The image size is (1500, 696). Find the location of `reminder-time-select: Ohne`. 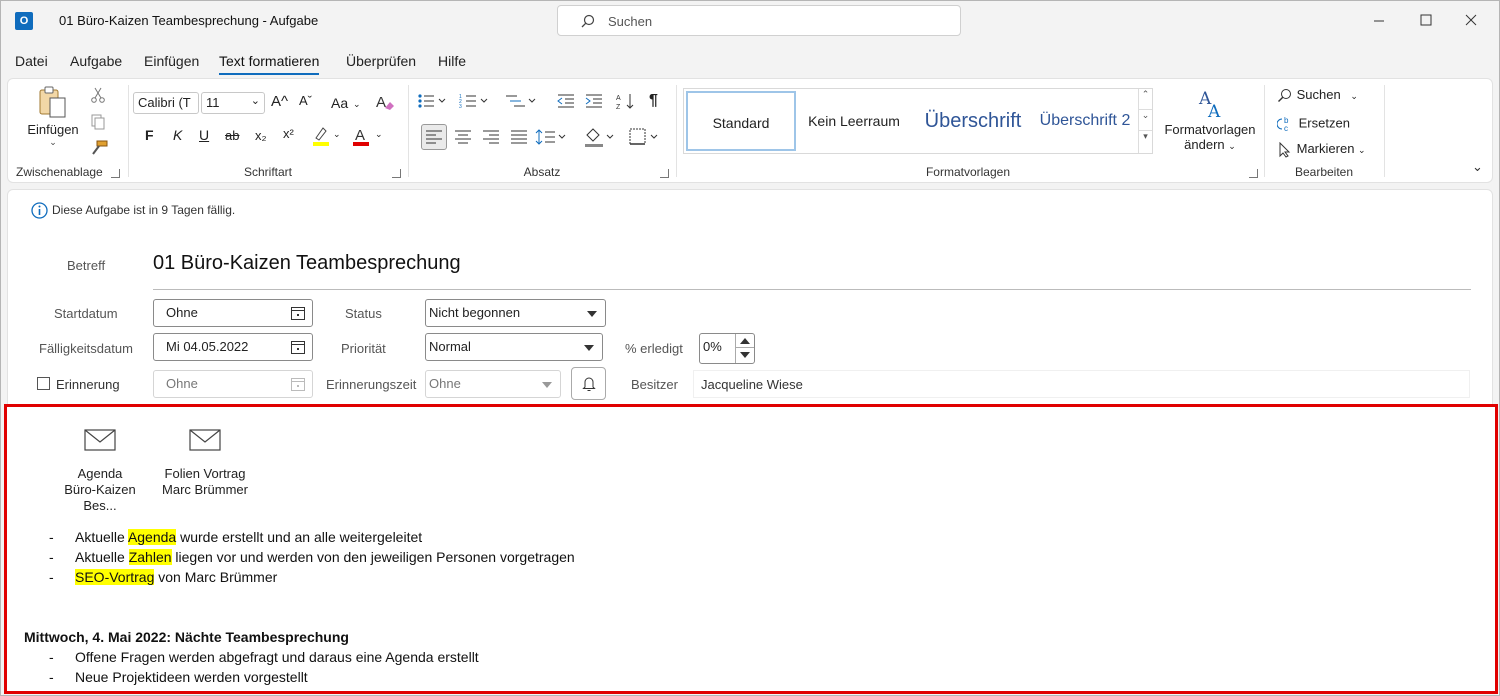

reminder-time-select: Ohne is located at coordinates (493, 384).